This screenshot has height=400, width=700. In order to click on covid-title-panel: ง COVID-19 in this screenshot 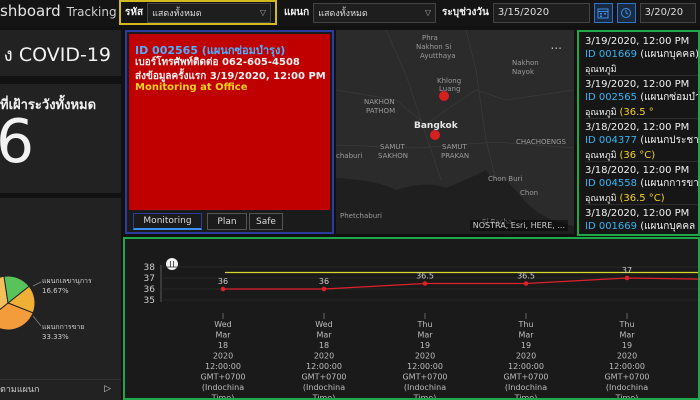, I will do `click(60, 53)`.